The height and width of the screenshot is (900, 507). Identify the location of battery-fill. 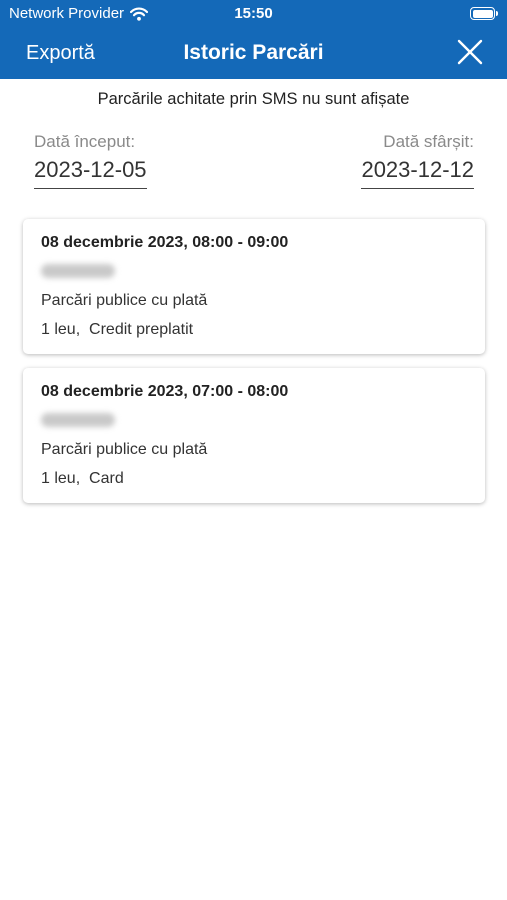
(482, 13).